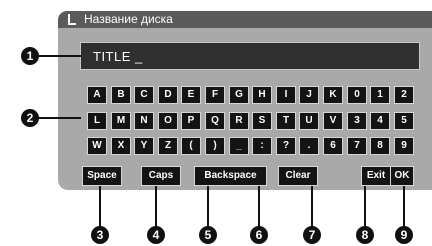 The image size is (432, 246). What do you see at coordinates (144, 95) in the screenshot?
I see `key-0-2: C` at bounding box center [144, 95].